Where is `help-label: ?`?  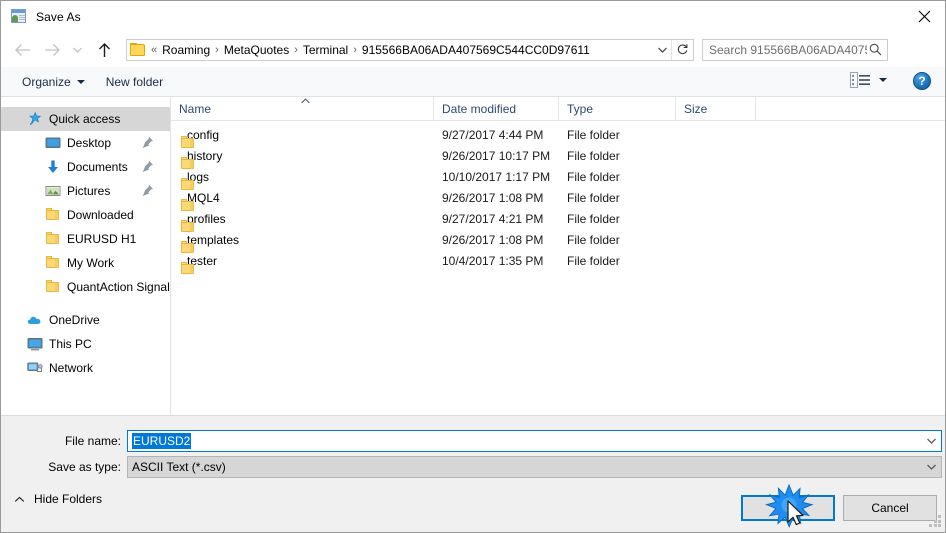 help-label: ? is located at coordinates (922, 81).